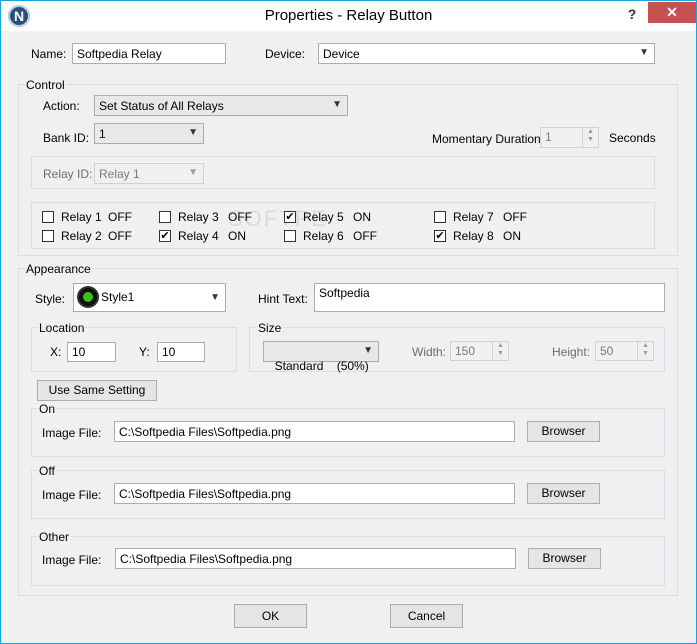 The height and width of the screenshot is (644, 697). What do you see at coordinates (314, 493) in the screenshot?
I see `off-image-file-input: C:\Softpedia Files\Softpedia.png` at bounding box center [314, 493].